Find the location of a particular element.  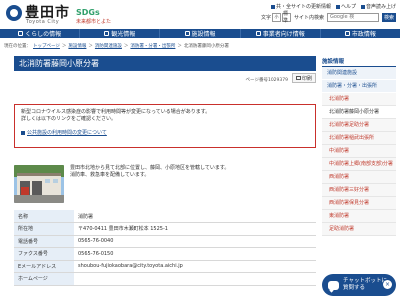

nav-item-business: 事業者向け情報 is located at coordinates (281, 33).